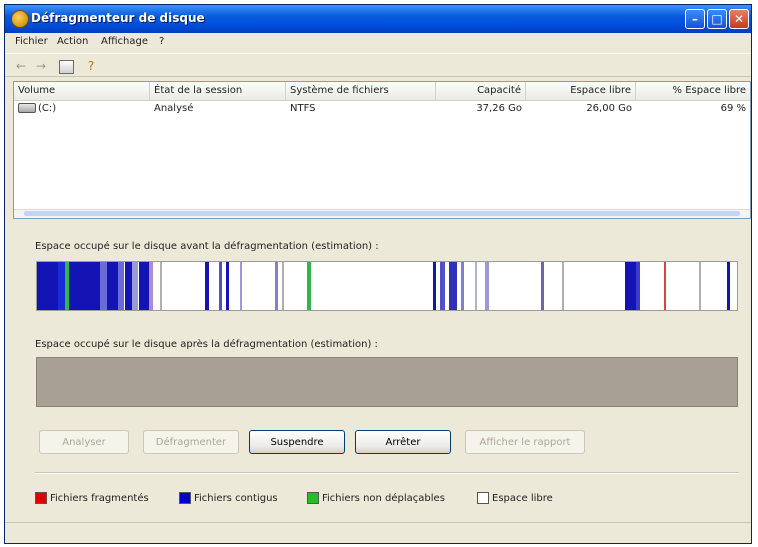  I want to click on legend-swatch-contiguous, so click(185, 498).